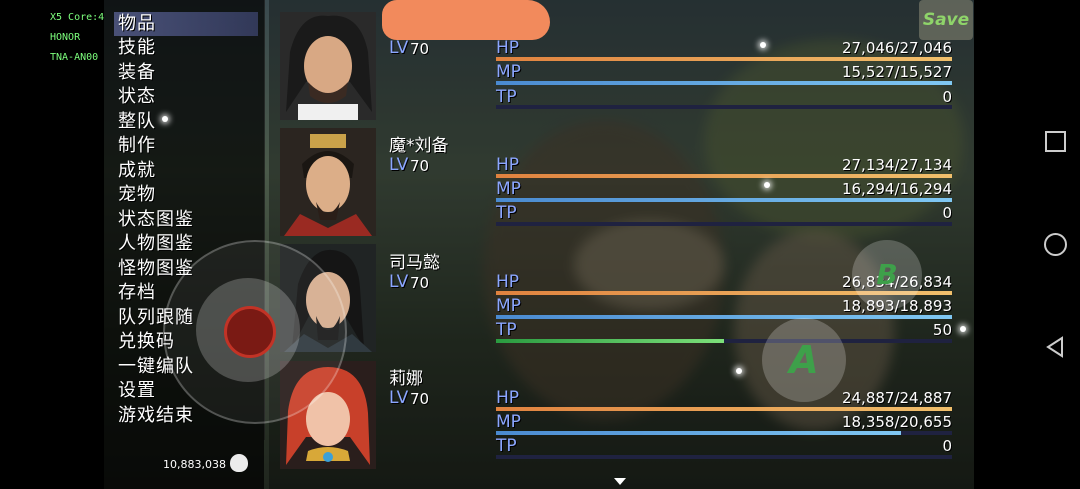 The image size is (1080, 489). Describe the element at coordinates (896, 189) in the screenshot. I see `mp-value: 16,294/16,294` at that location.